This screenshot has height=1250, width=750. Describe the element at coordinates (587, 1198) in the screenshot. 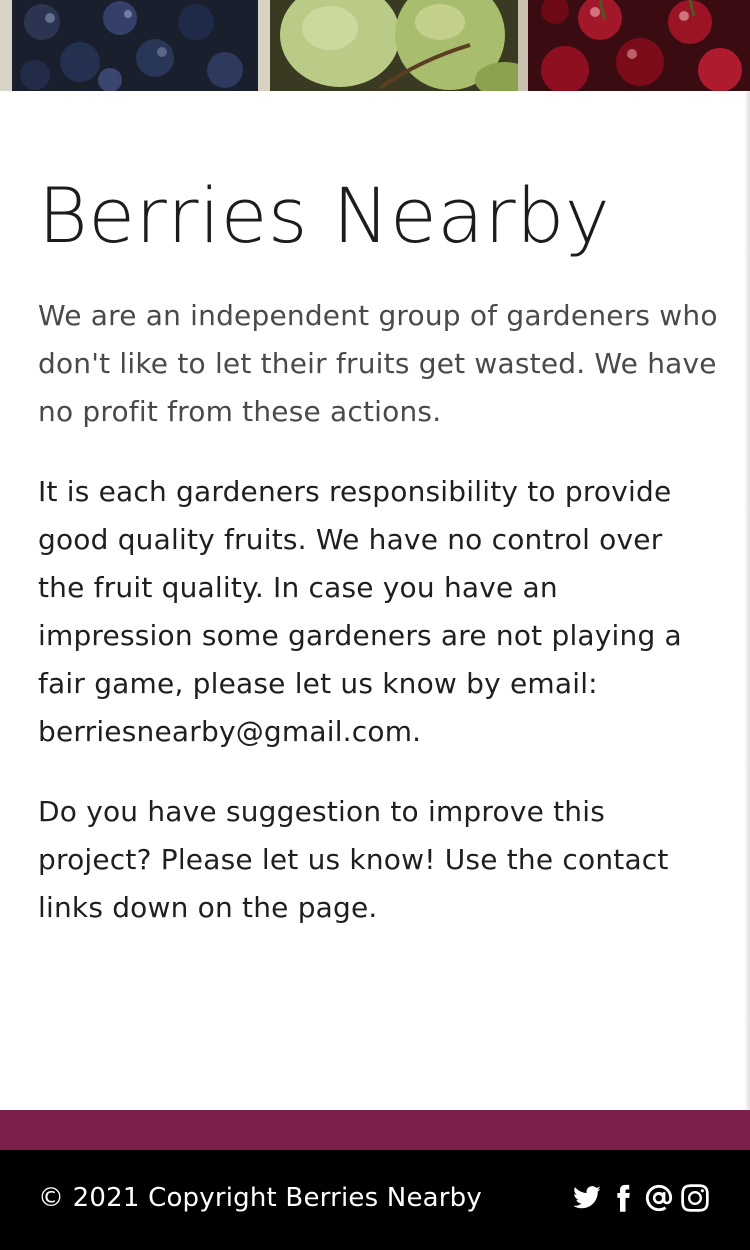

I see `twitter-icon` at that location.